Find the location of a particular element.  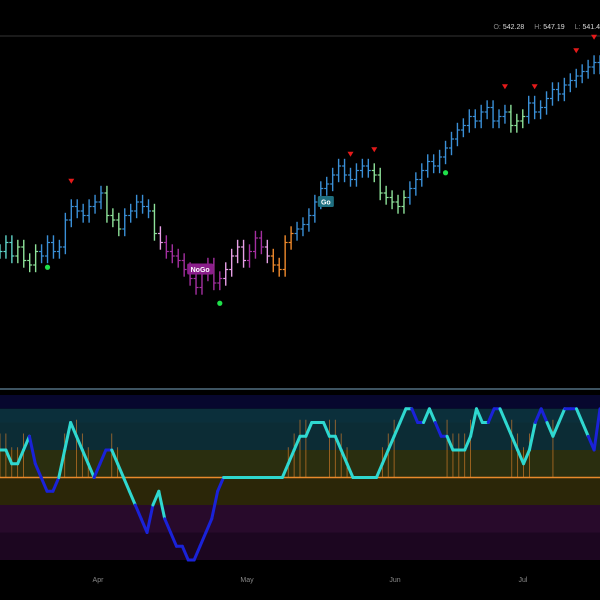

ohlc-readout: O: 542.28 H: 547.19 L: 541.4 is located at coordinates (542, 30).